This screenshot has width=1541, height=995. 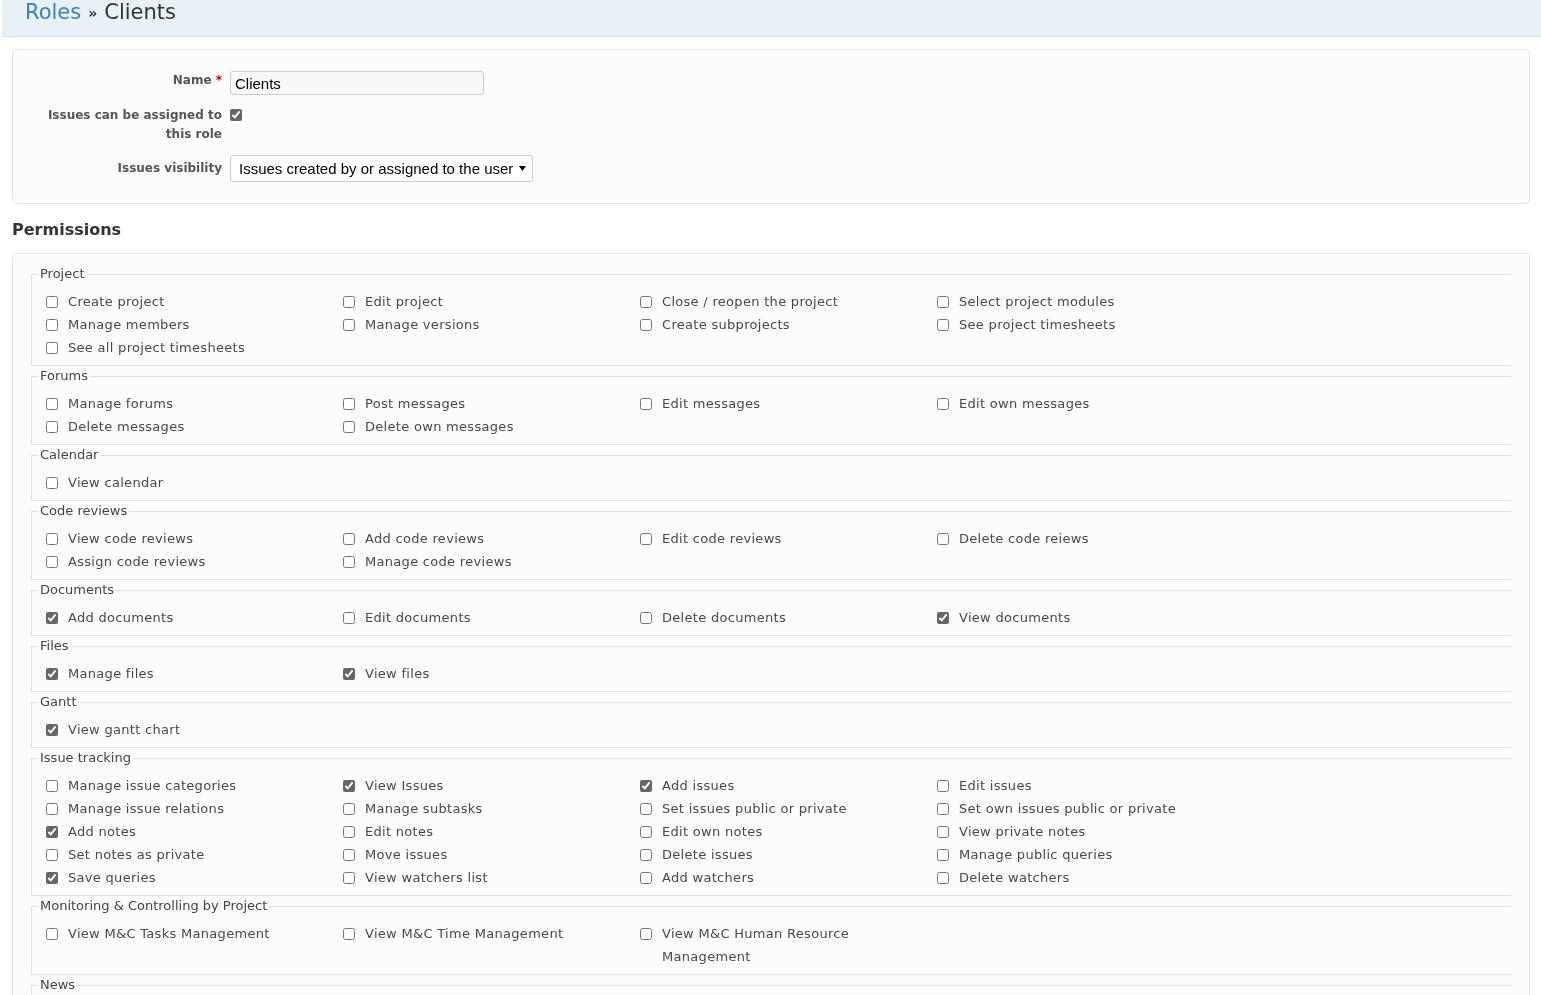 I want to click on permission-label: Select project modules, so click(x=1037, y=302).